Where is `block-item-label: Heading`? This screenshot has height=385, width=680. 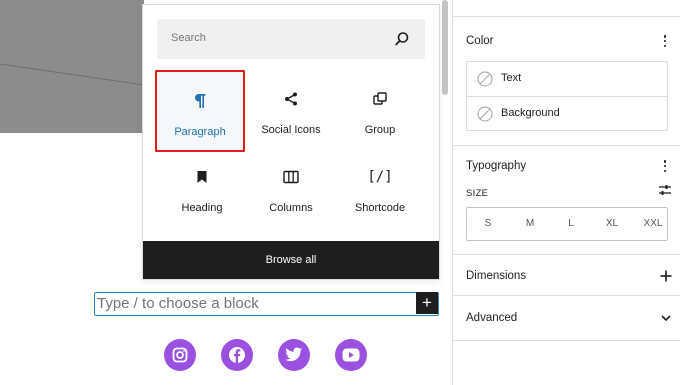 block-item-label: Heading is located at coordinates (202, 208).